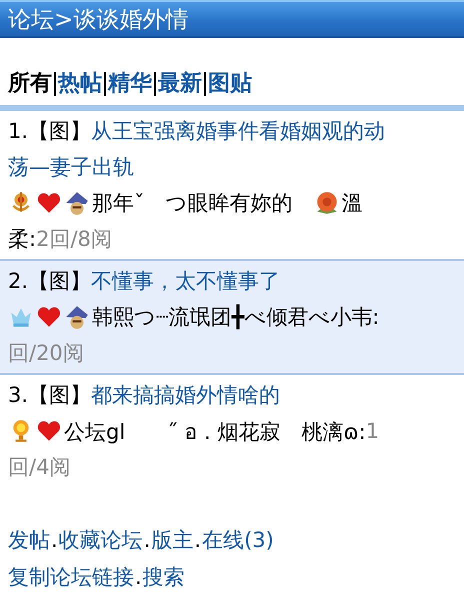  What do you see at coordinates (46, 353) in the screenshot?
I see `reply-view-count: 回/20阅` at bounding box center [46, 353].